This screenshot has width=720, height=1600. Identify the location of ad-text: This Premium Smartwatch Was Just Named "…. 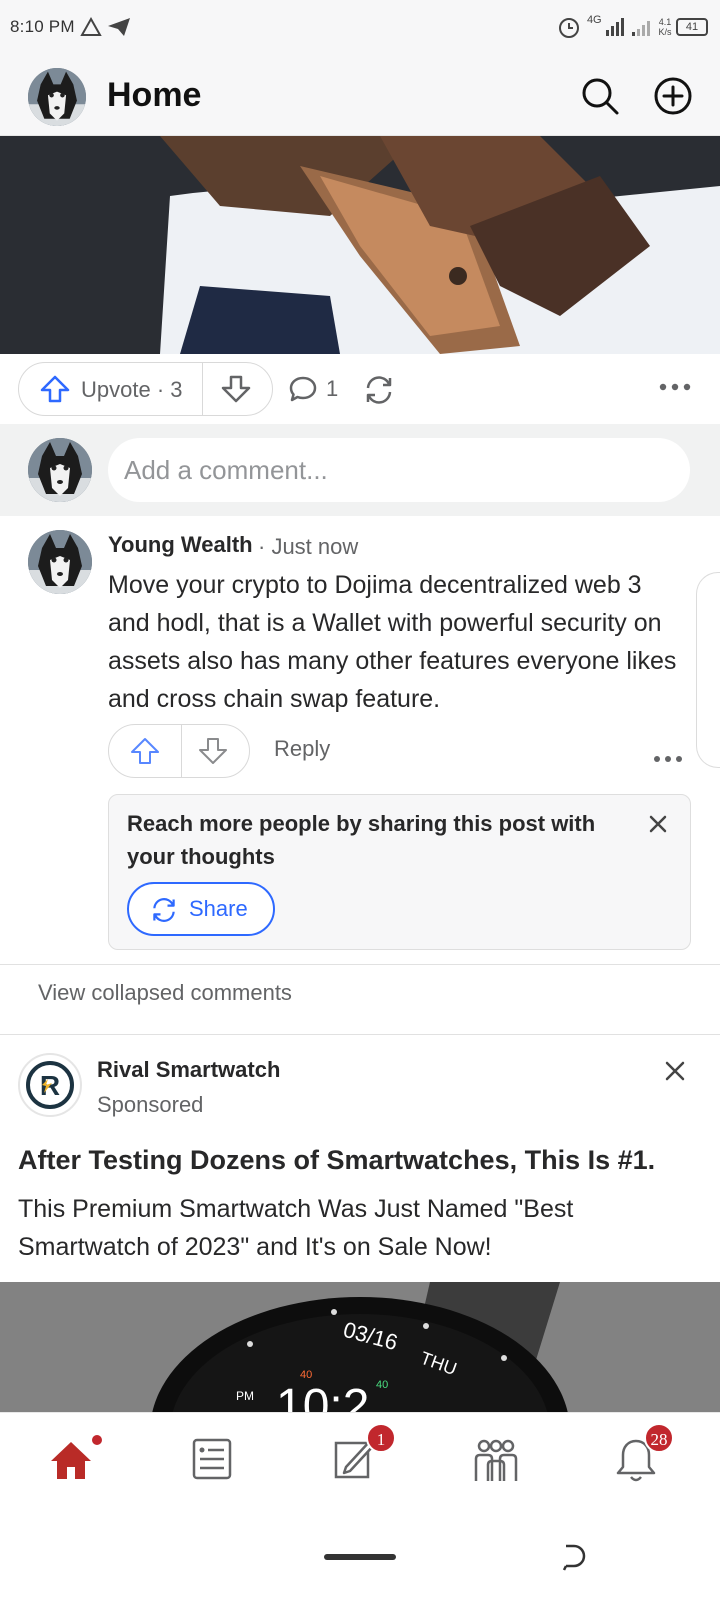
(296, 1228).